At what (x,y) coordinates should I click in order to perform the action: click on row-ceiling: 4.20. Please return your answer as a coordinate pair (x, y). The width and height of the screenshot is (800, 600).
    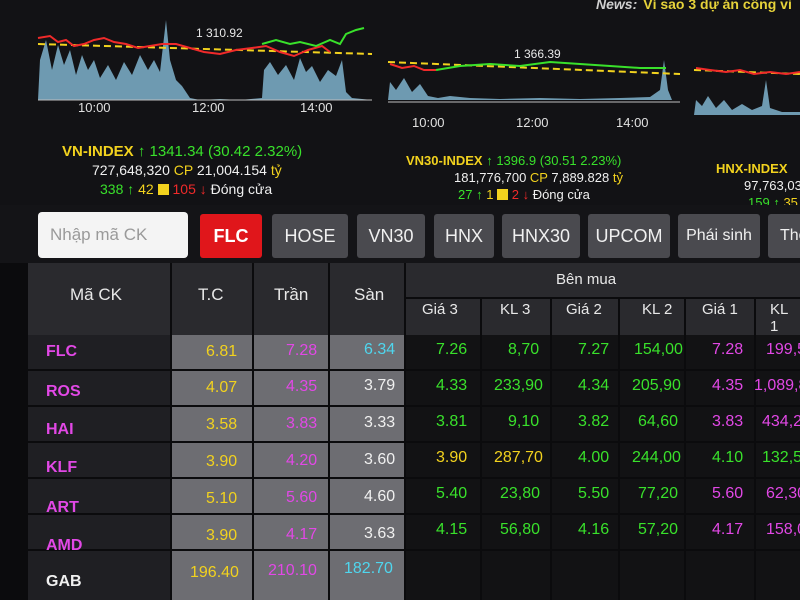
    Looking at the image, I should click on (302, 460).